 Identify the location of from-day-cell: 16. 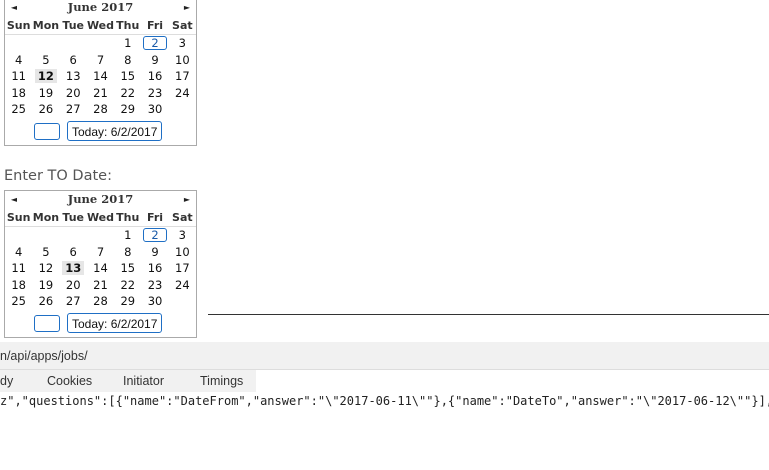
(154, 76).